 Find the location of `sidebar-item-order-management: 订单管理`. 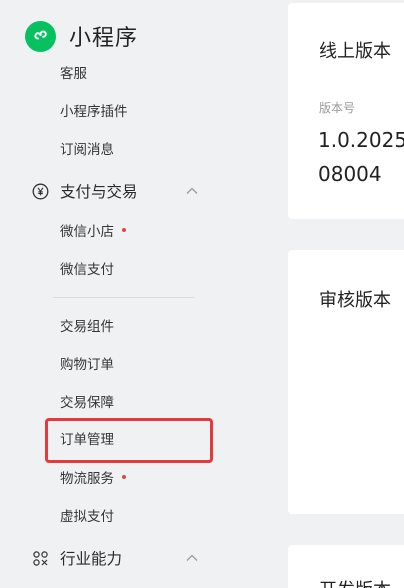

sidebar-item-order-management: 订单管理 is located at coordinates (87, 440).